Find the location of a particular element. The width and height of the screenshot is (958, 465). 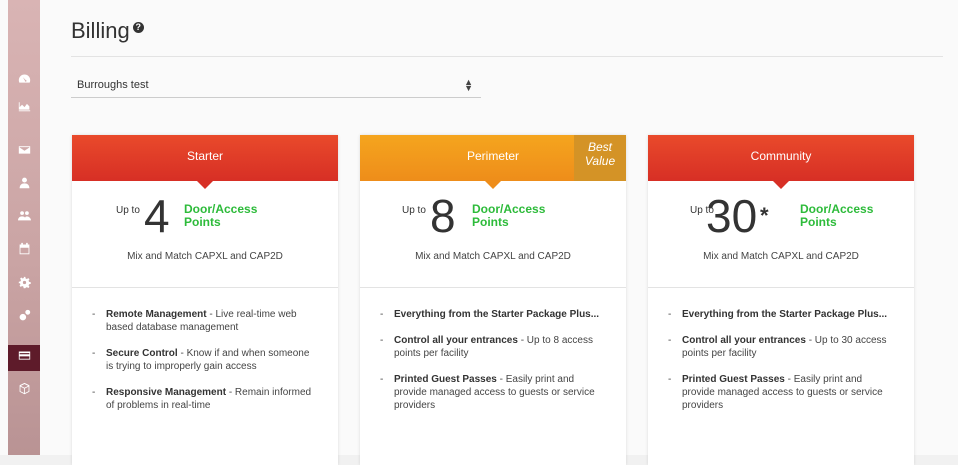

sidebar-item-user is located at coordinates (24, 185).